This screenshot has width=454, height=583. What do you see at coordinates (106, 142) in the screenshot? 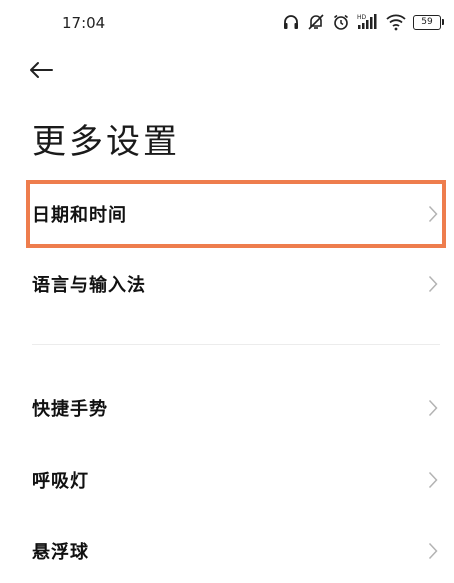
I see `page-title: 更多设置` at bounding box center [106, 142].